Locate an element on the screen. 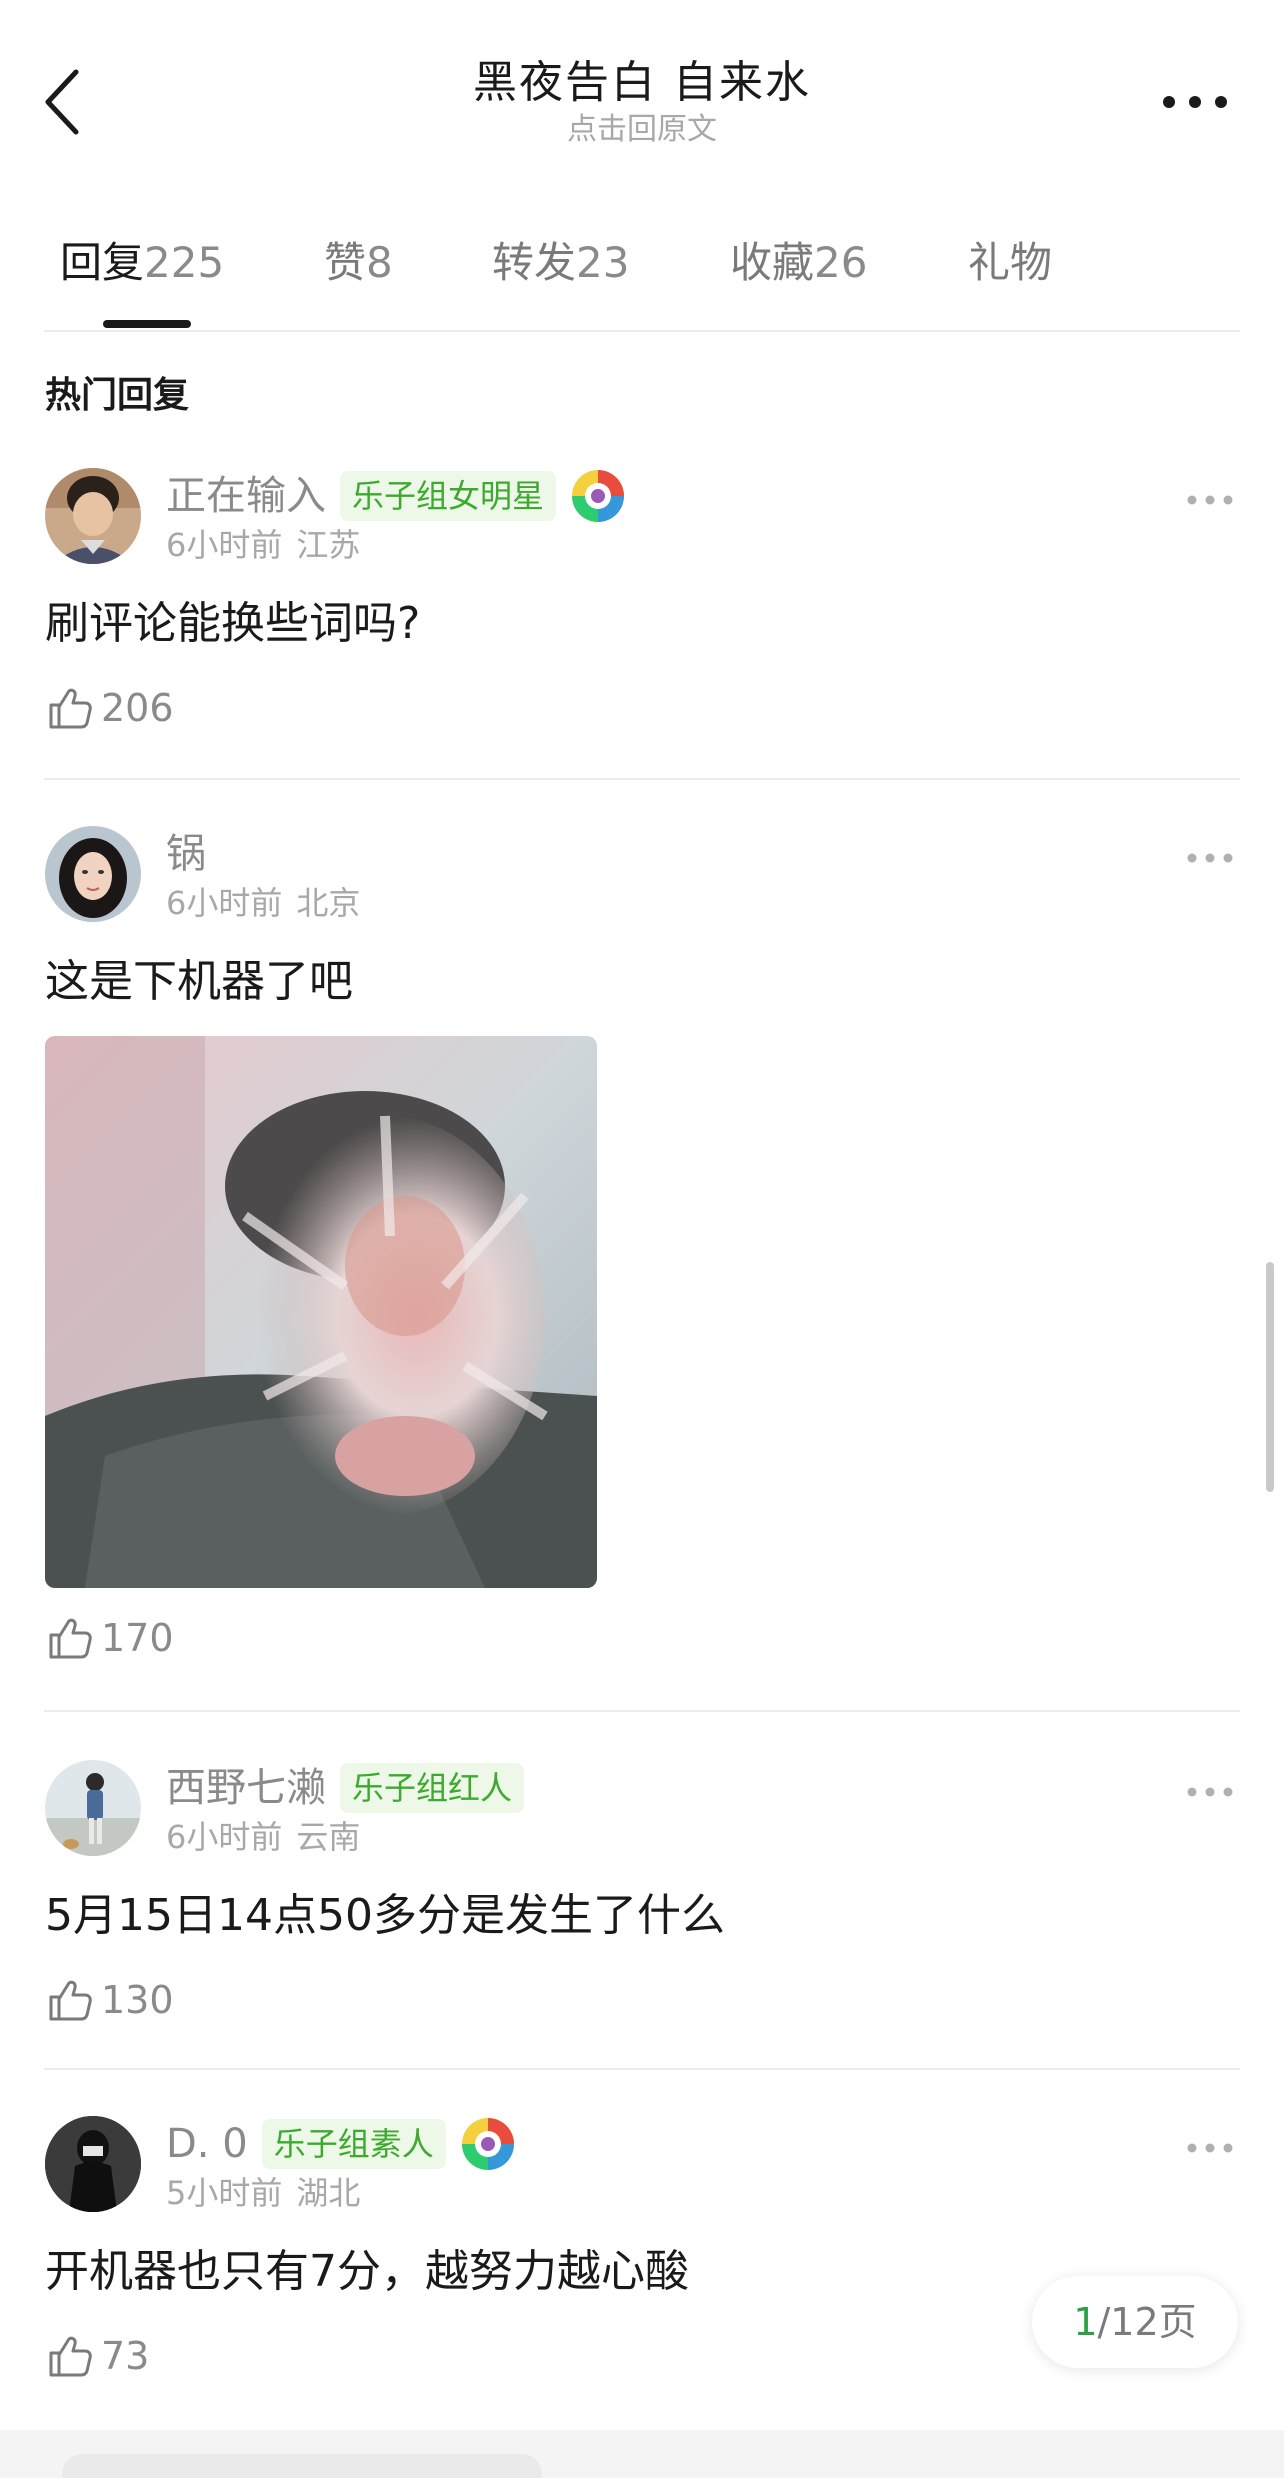 This screenshot has height=2478, width=1284. user-row: 正在输入 乐子组女明星 is located at coordinates (396, 496).